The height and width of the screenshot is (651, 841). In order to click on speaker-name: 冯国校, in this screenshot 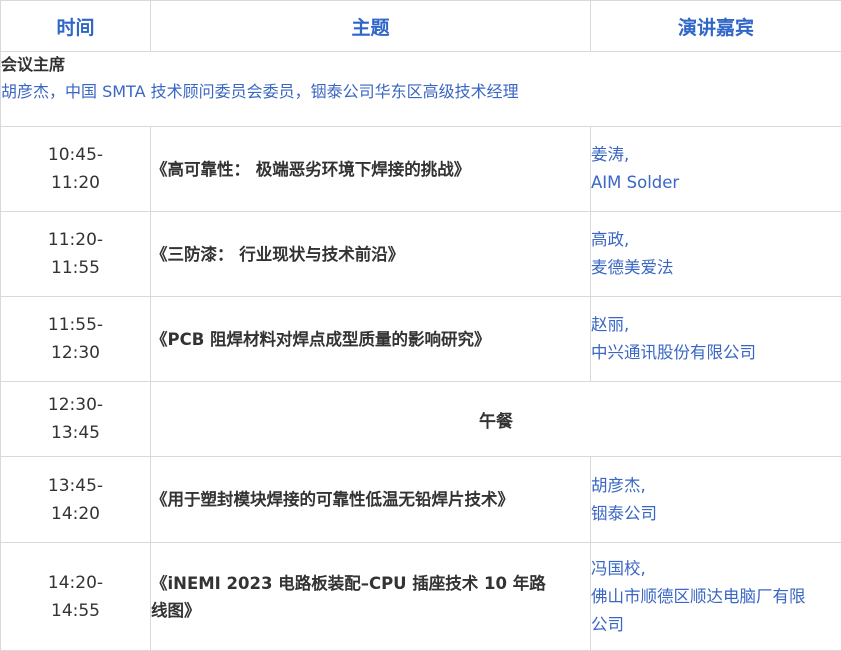, I will do `click(716, 569)`.